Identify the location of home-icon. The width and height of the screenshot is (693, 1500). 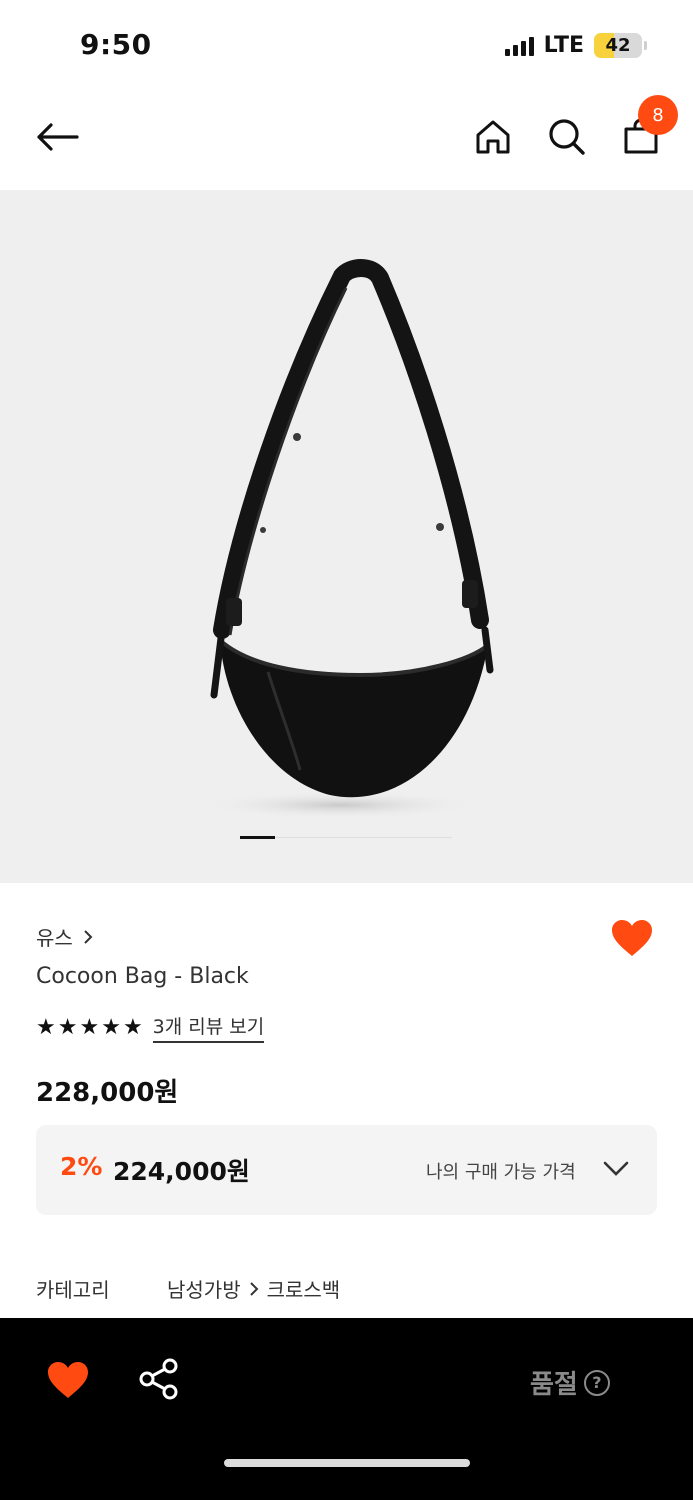
(493, 137).